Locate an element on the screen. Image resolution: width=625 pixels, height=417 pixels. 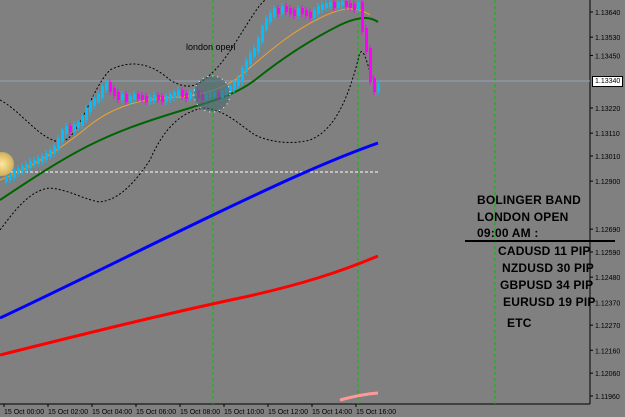
ma-pink is located at coordinates (359, 396).